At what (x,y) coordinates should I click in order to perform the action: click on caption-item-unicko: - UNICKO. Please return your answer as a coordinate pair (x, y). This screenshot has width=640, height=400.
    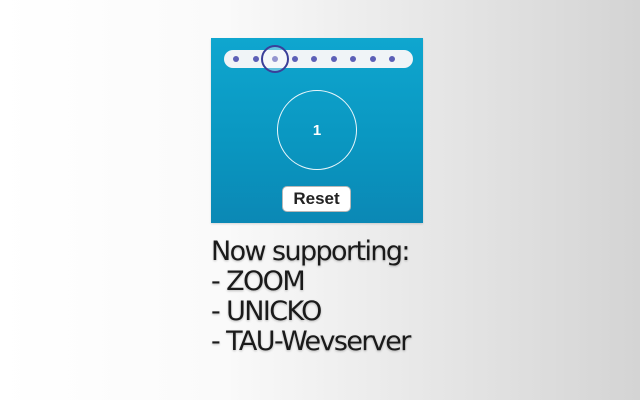
    Looking at the image, I should click on (266, 311).